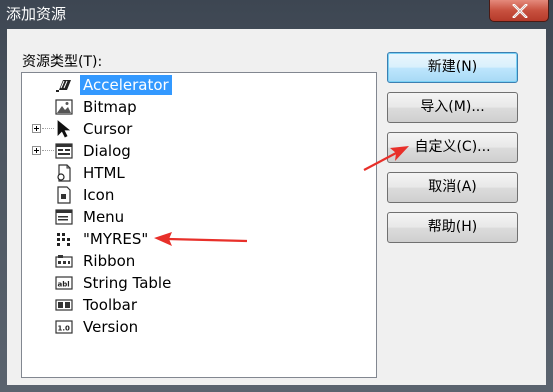  I want to click on string-table-icon: abl, so click(64, 283).